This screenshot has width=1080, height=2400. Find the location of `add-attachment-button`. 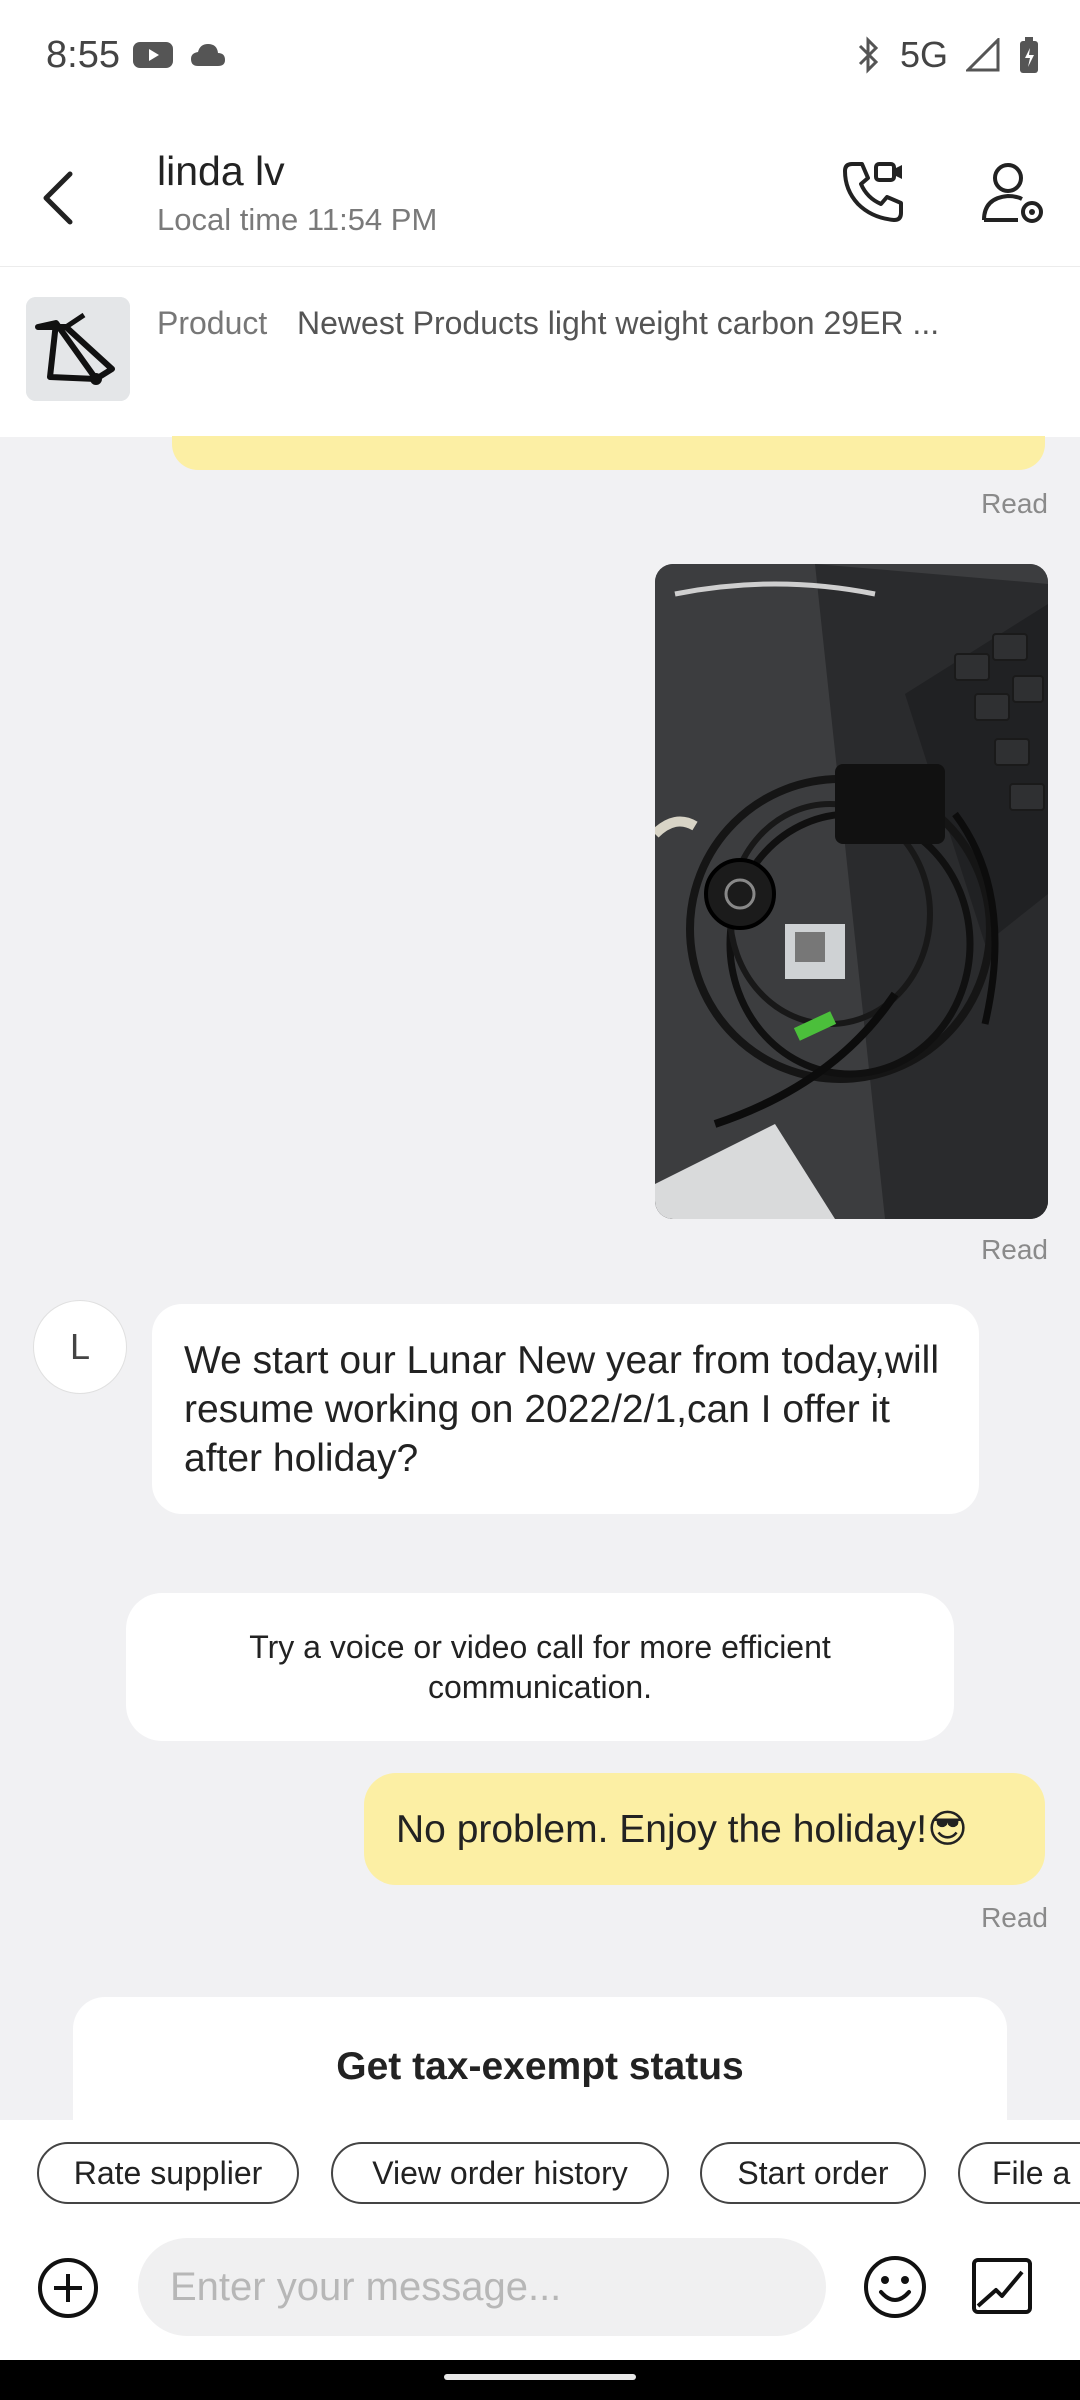

add-attachment-button is located at coordinates (68, 2288).